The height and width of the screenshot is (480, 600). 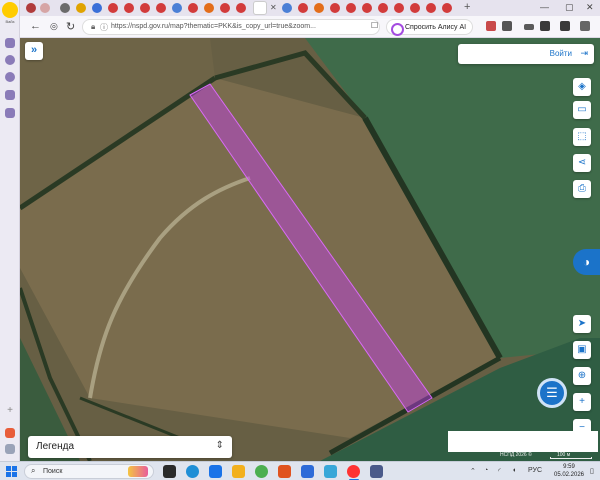 What do you see at coordinates (582, 402) in the screenshot?
I see `zoom-in-button: +` at bounding box center [582, 402].